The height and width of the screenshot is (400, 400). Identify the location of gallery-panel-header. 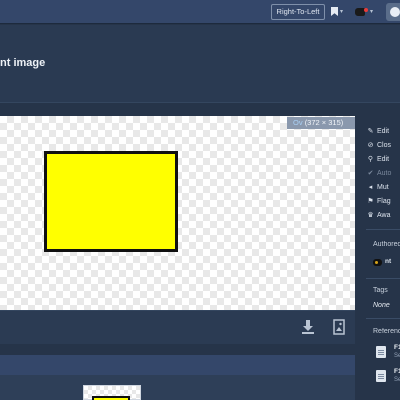
(177, 365).